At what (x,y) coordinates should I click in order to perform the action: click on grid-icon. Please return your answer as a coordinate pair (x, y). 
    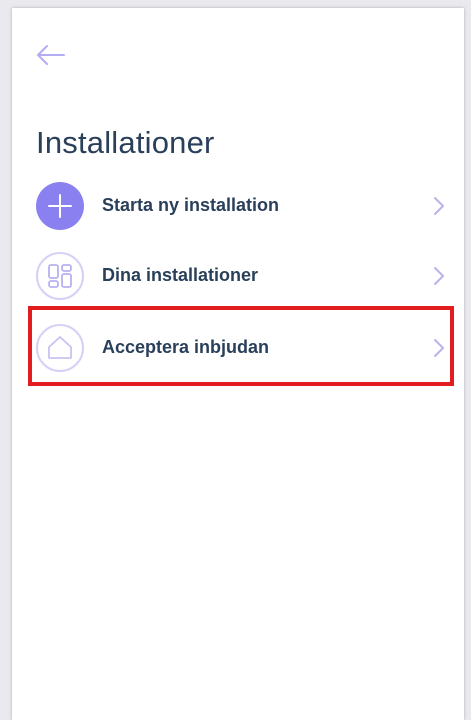
    Looking at the image, I should click on (60, 276).